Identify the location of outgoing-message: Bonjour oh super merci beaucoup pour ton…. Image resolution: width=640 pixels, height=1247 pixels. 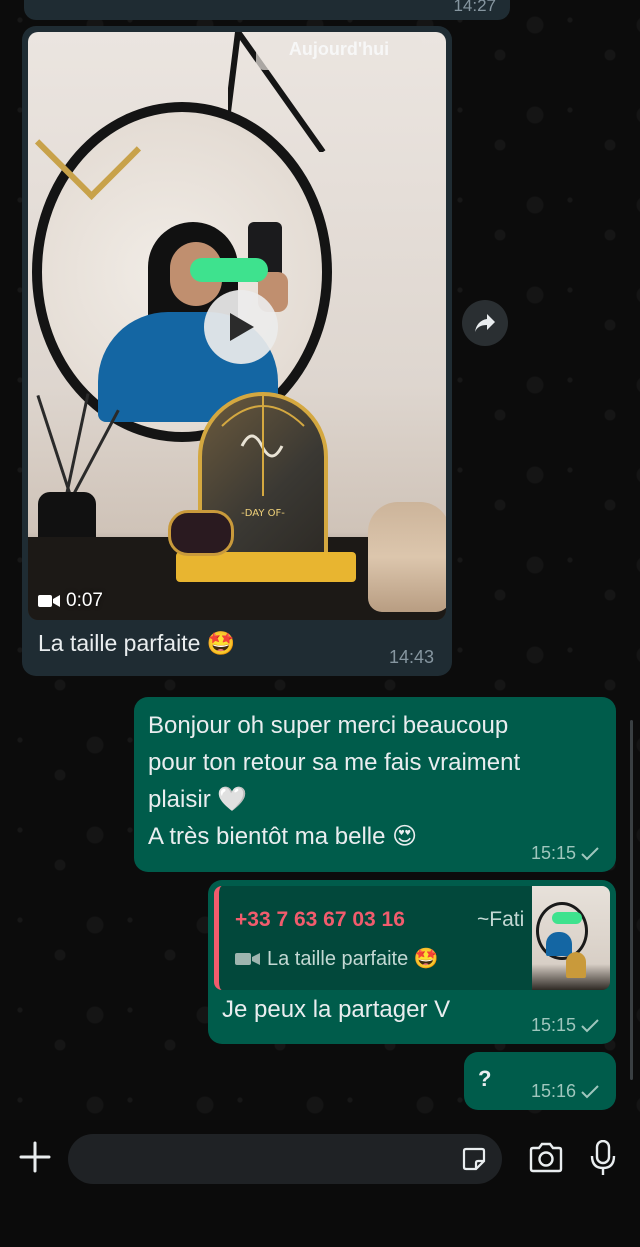
(375, 784).